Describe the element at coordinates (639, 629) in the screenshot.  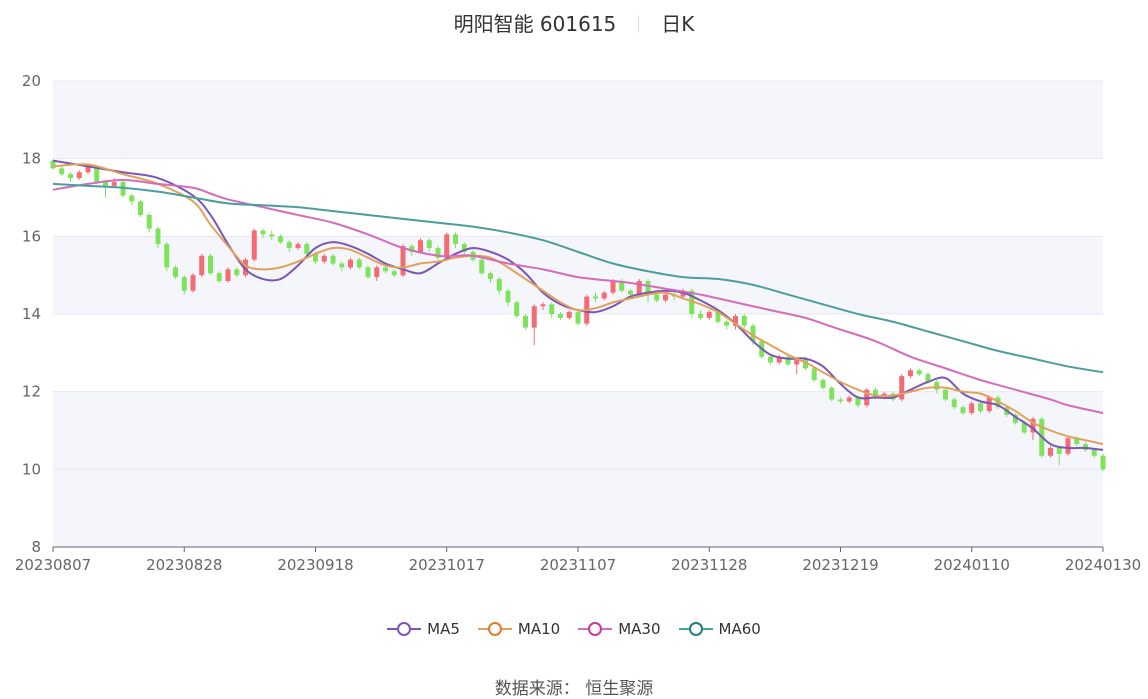
I see `legend-label-ma30: MA30` at that location.